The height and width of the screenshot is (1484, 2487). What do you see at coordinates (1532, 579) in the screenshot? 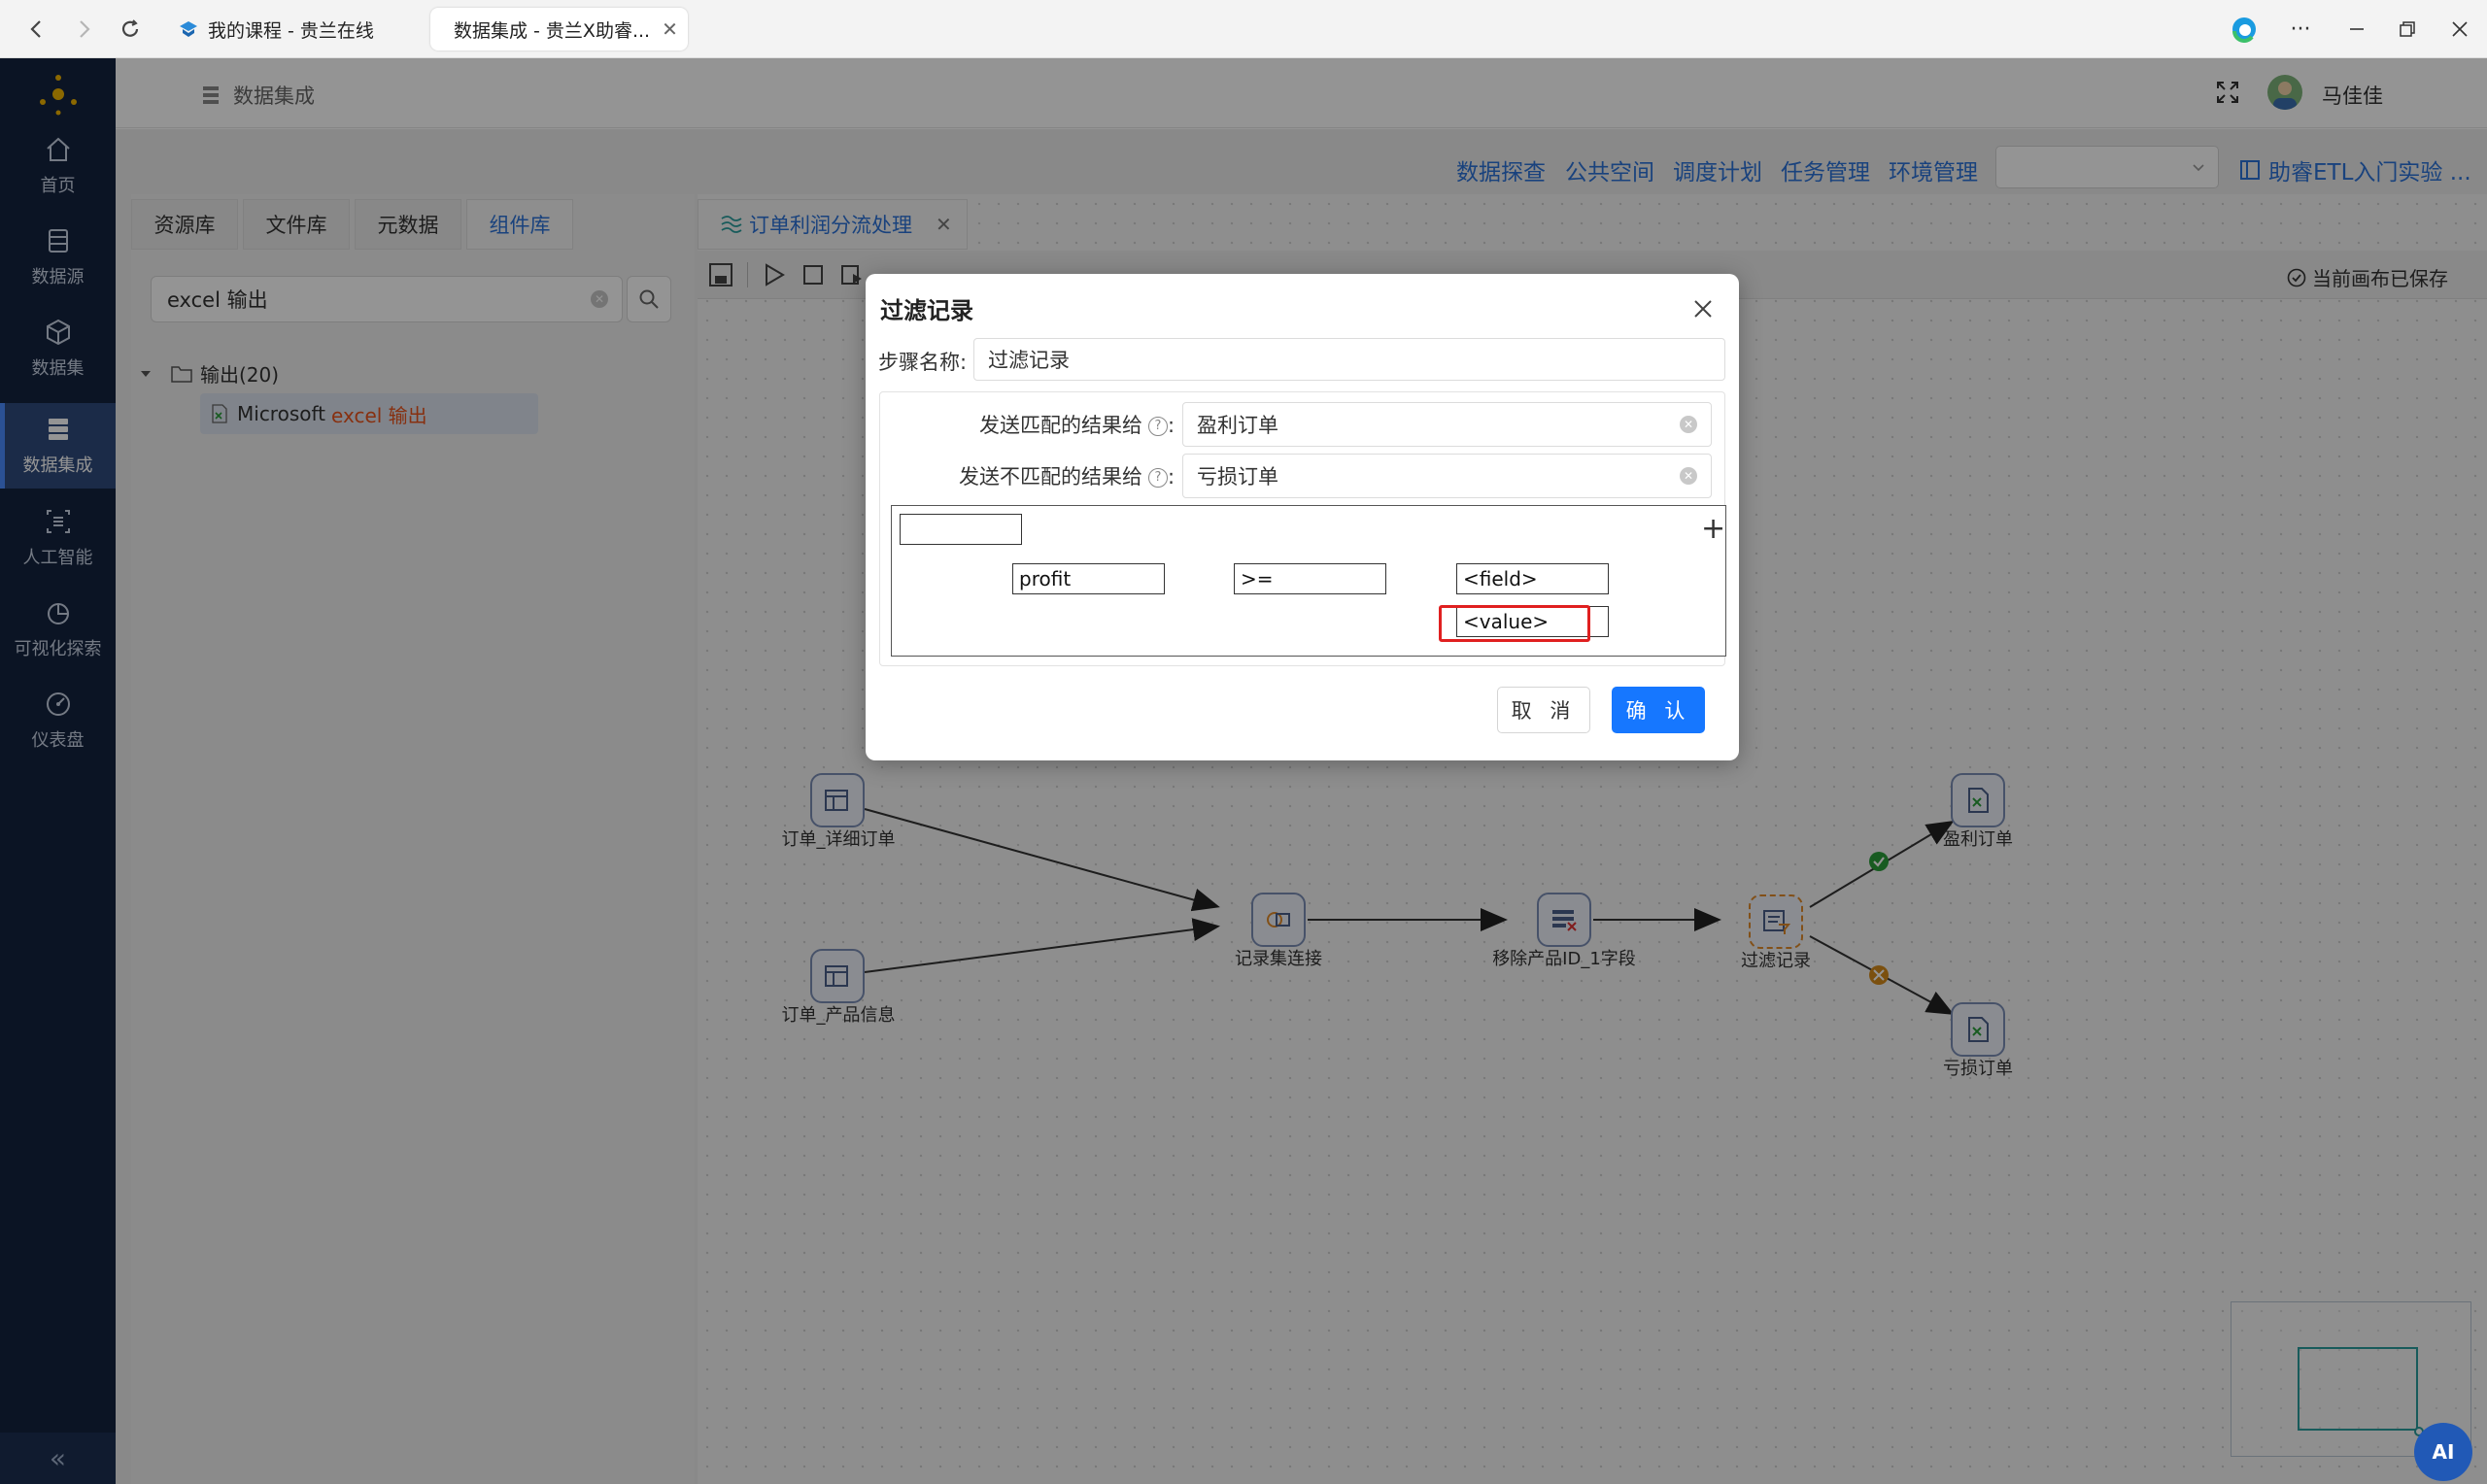
I see `condition-right-field-input: <field>` at bounding box center [1532, 579].